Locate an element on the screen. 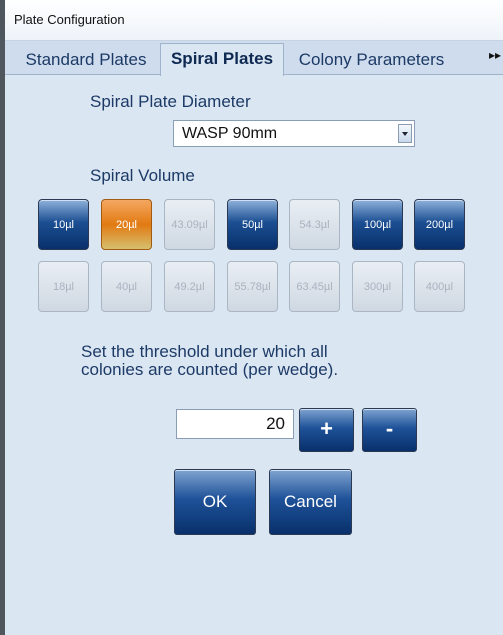 The height and width of the screenshot is (635, 503). volume-button: 50µl is located at coordinates (252, 224).